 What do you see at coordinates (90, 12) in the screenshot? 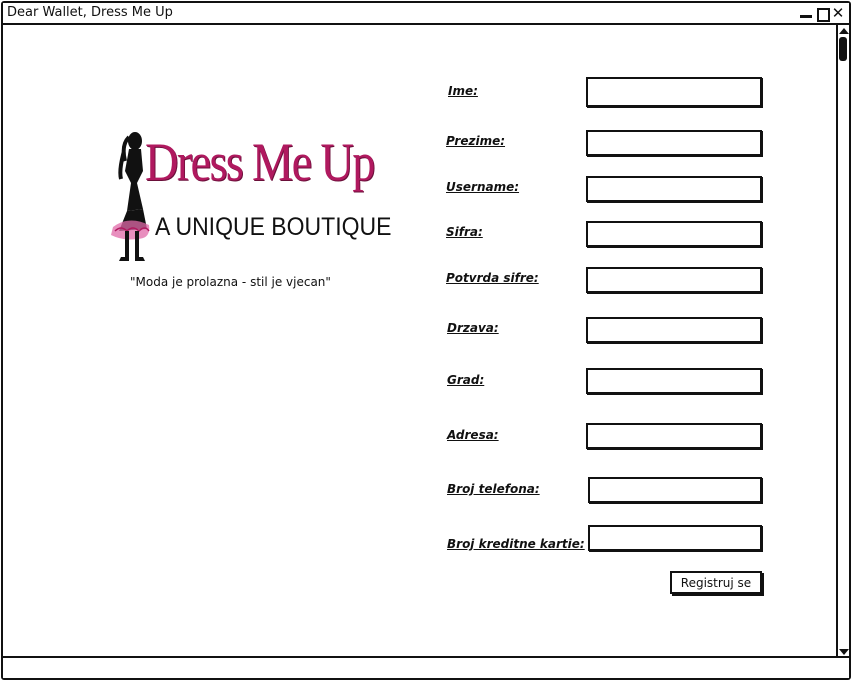
I see `window-title: Dear Wallet, Dress Me Up` at bounding box center [90, 12].